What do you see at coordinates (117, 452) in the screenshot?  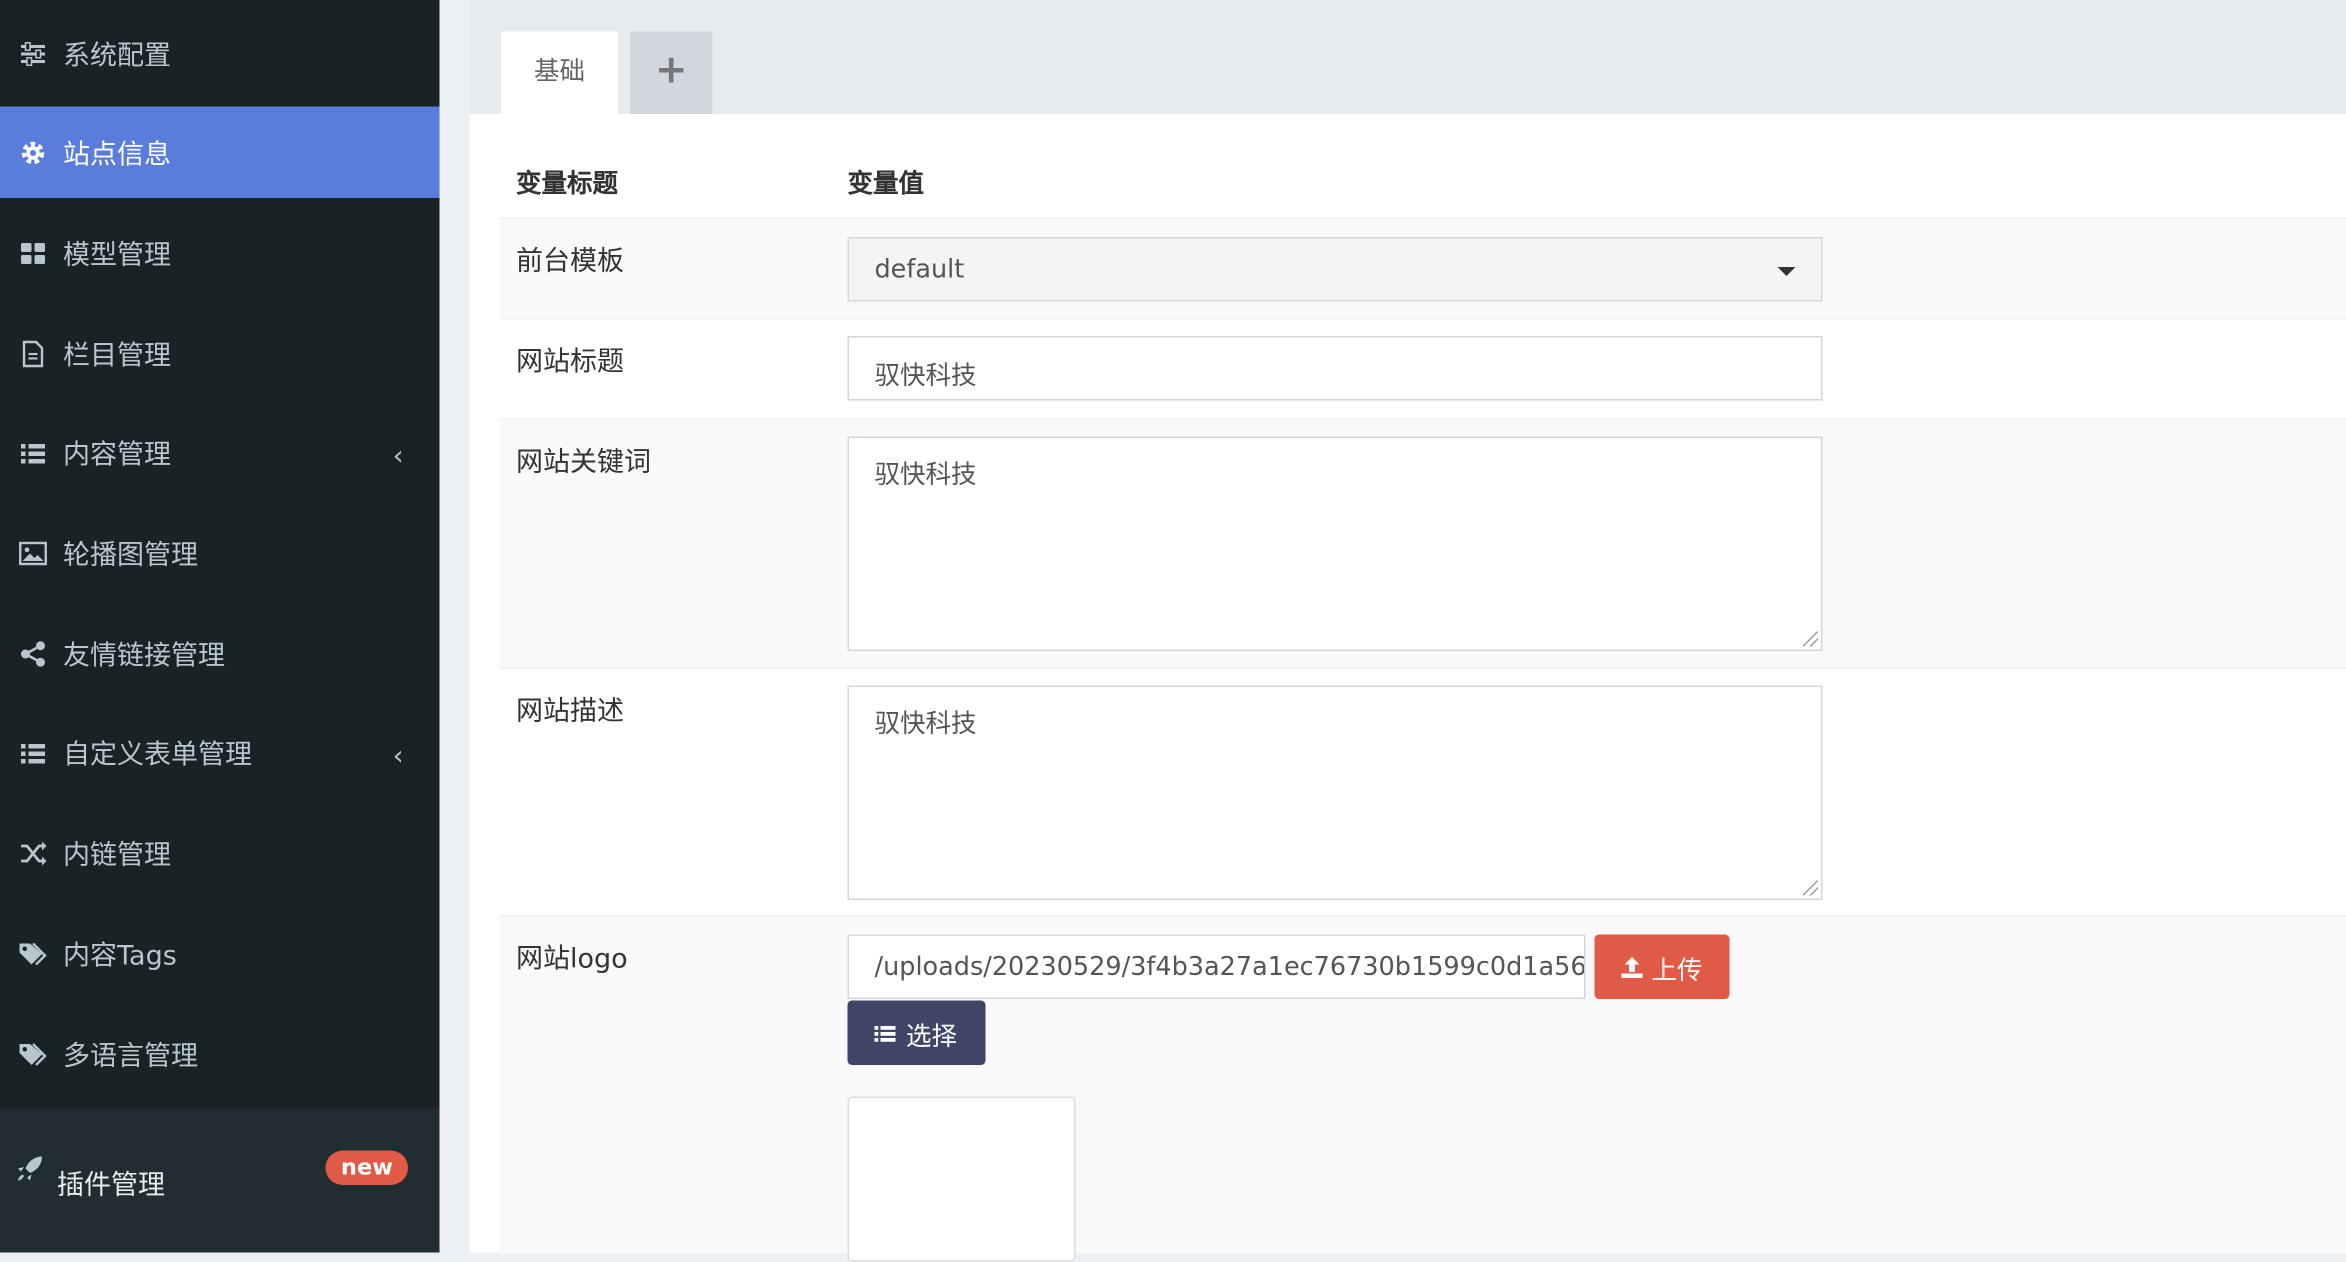 I see `sidebar-item-label: 内容管理` at bounding box center [117, 452].